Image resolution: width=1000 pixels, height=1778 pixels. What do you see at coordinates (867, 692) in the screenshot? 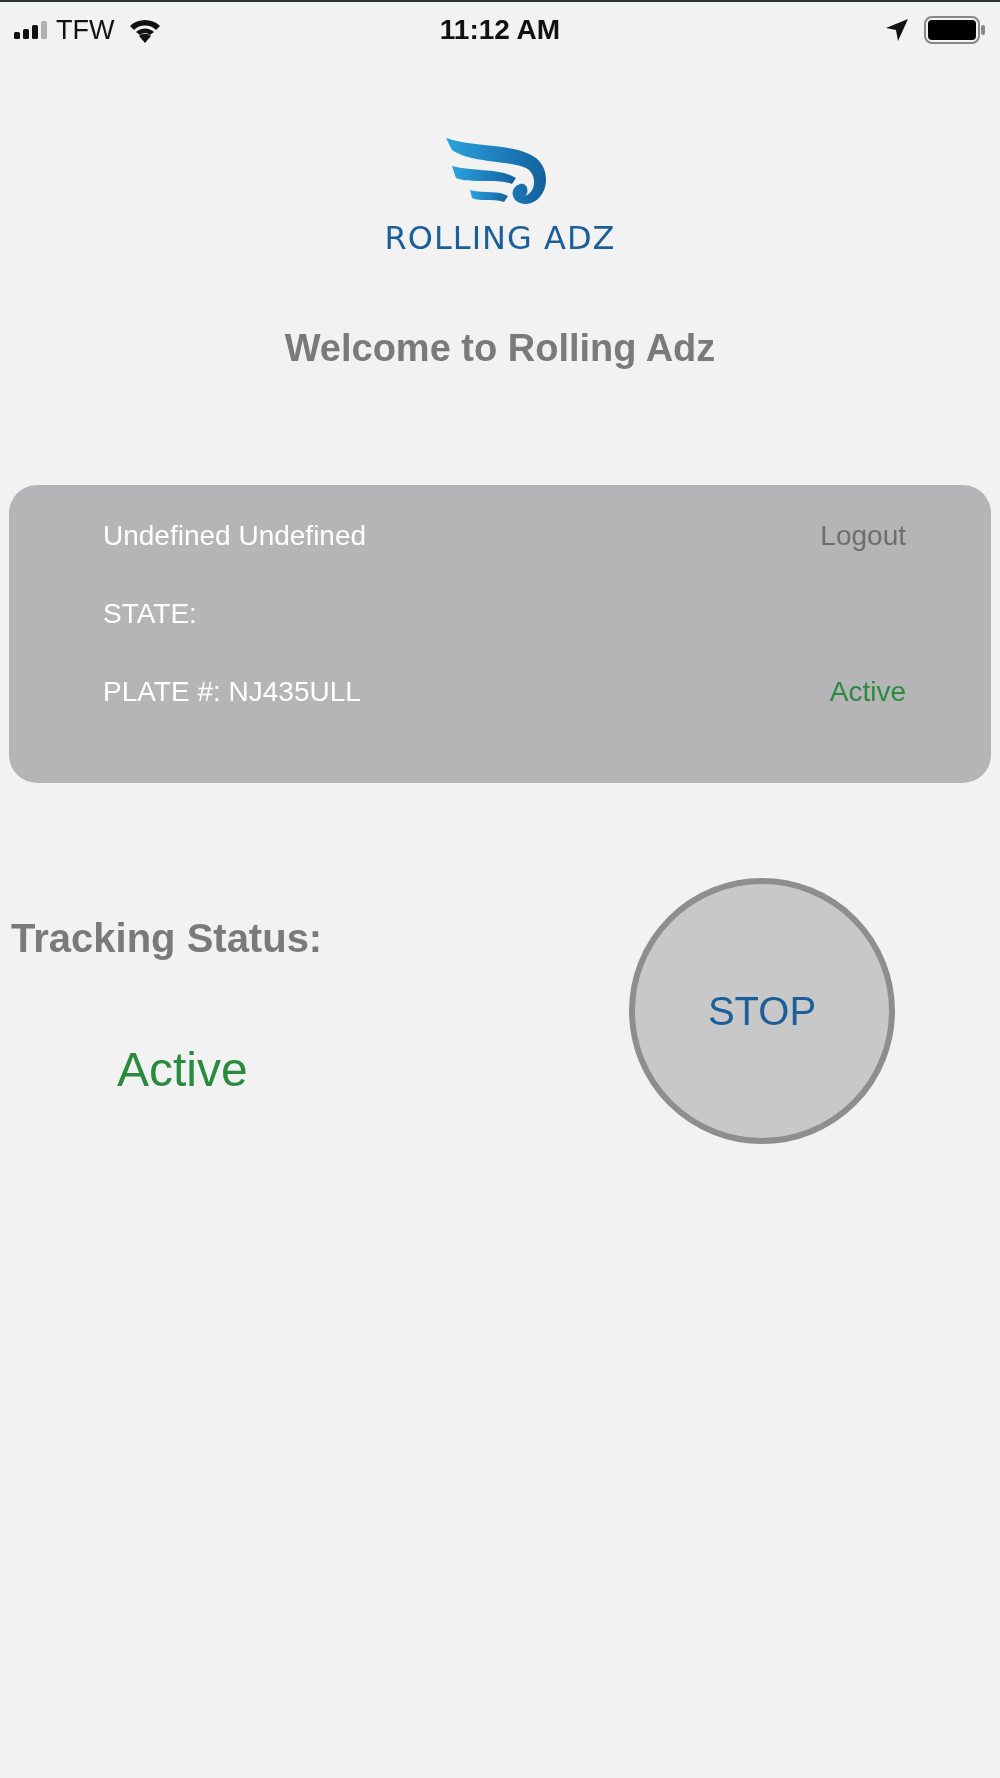
I see `account-status: Active` at bounding box center [867, 692].